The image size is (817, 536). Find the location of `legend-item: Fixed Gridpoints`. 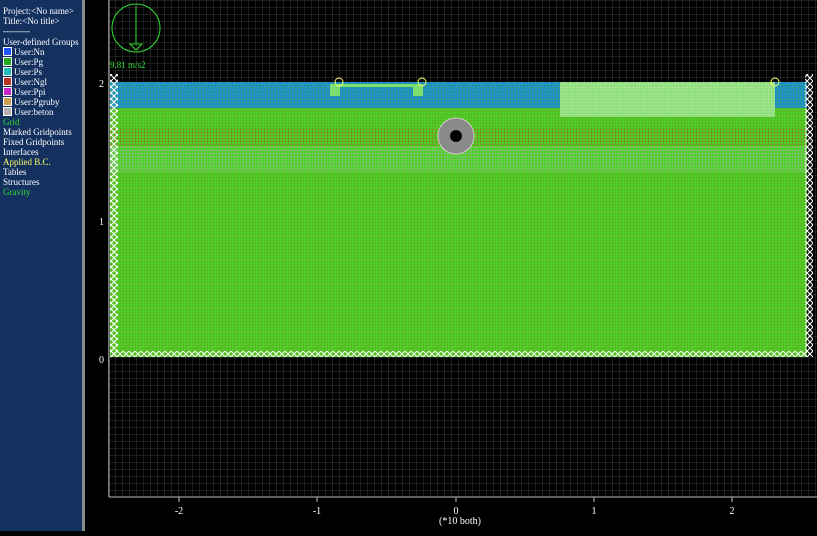

legend-item: Fixed Gridpoints is located at coordinates (33, 142).